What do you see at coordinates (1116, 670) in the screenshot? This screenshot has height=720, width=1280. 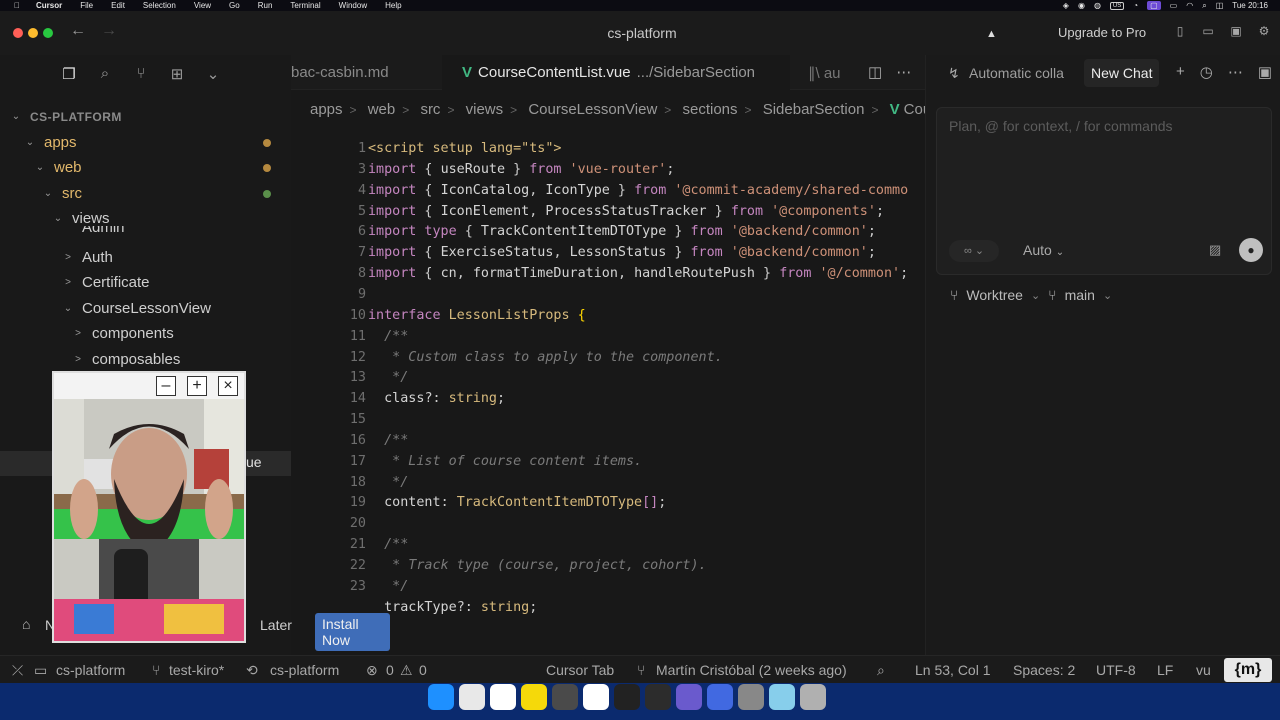 I see `encoding: UTF-8` at bounding box center [1116, 670].